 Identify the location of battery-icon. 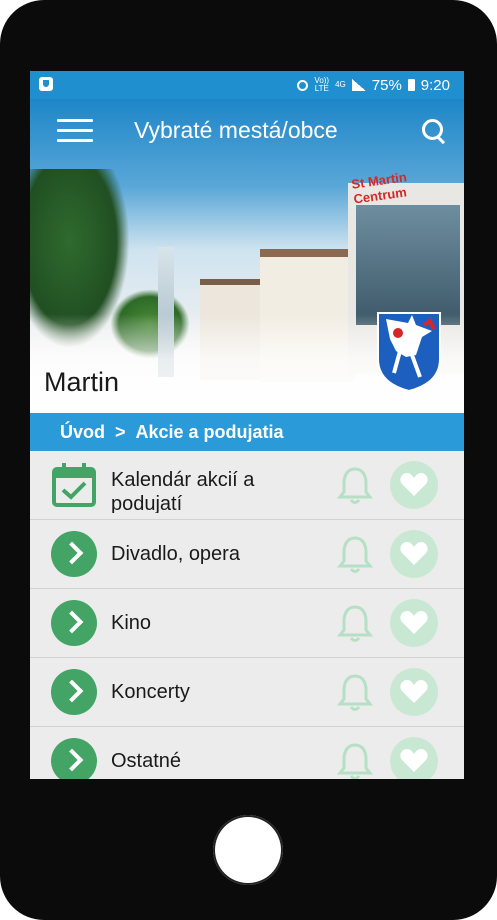
(411, 85).